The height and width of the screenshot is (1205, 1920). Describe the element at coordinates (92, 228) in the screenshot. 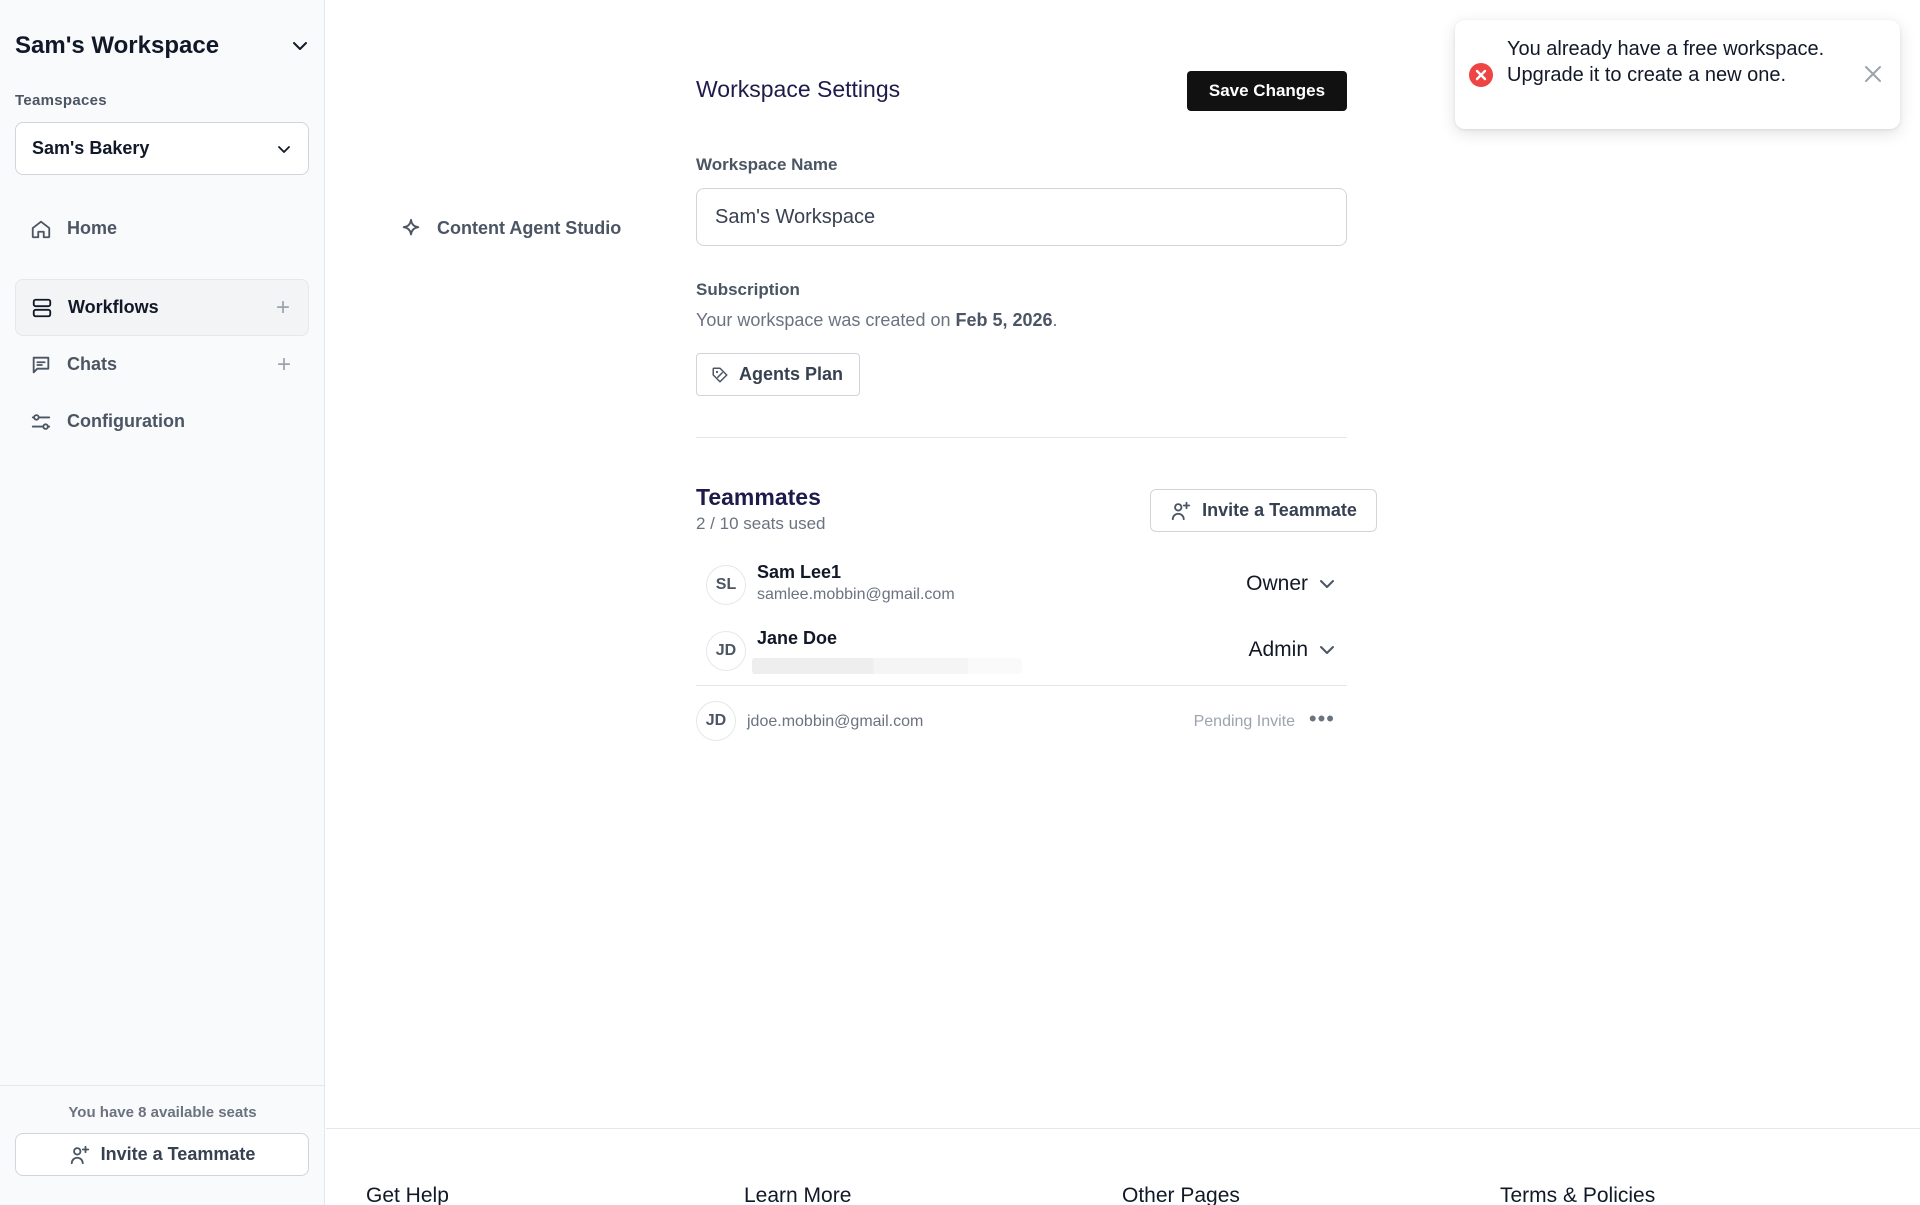

I see `sidebar-item-label: Home` at that location.